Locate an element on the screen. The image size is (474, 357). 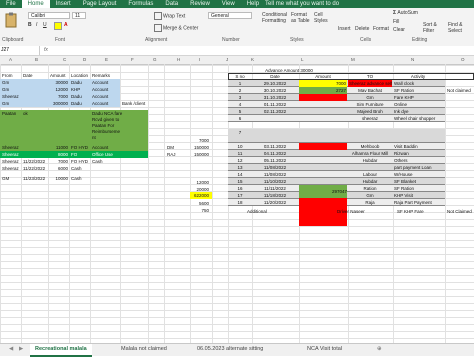
row-to: sheeraz is located at coordinates (370, 118).